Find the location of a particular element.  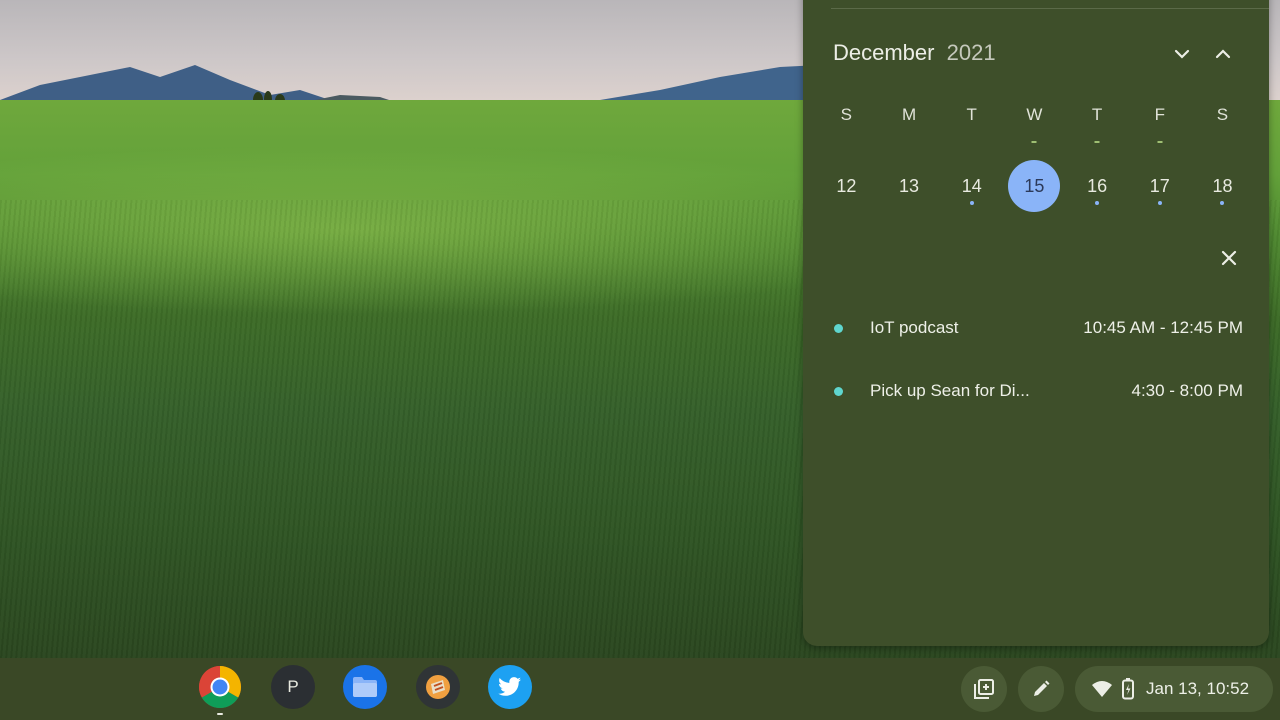

screen-capture-button is located at coordinates (984, 689).